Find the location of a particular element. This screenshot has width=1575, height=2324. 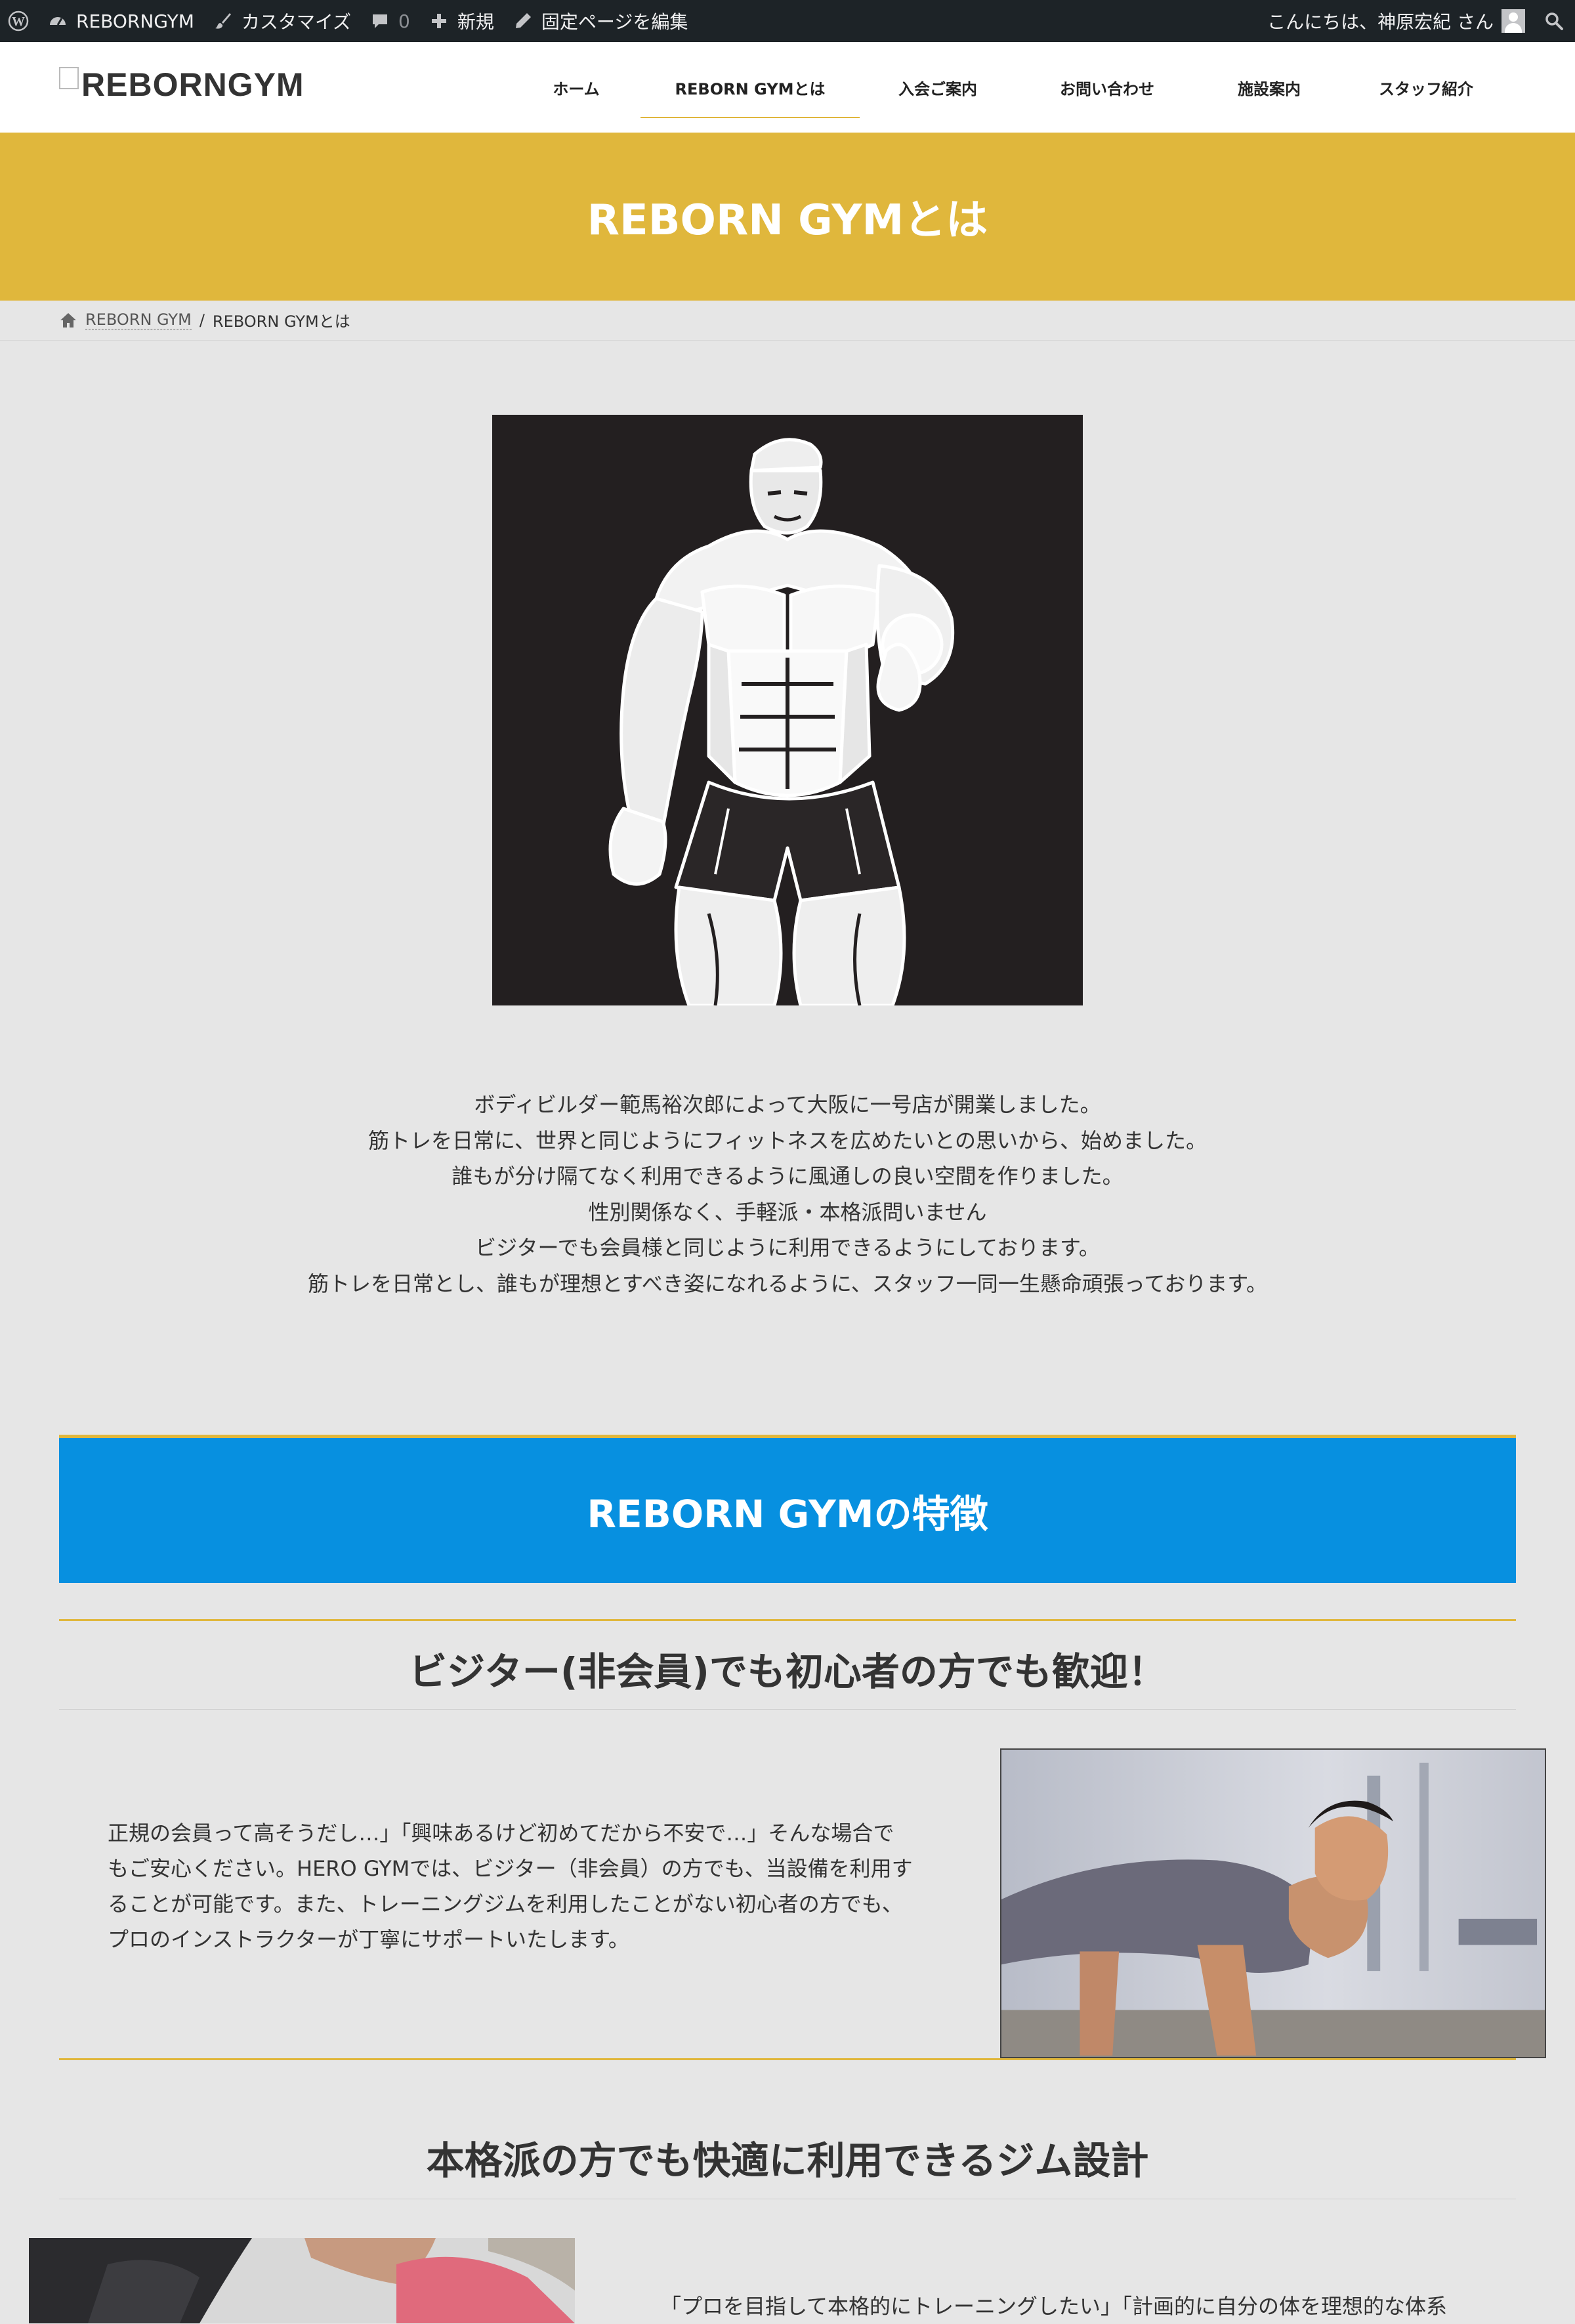

comments-count: 0 is located at coordinates (404, 21).